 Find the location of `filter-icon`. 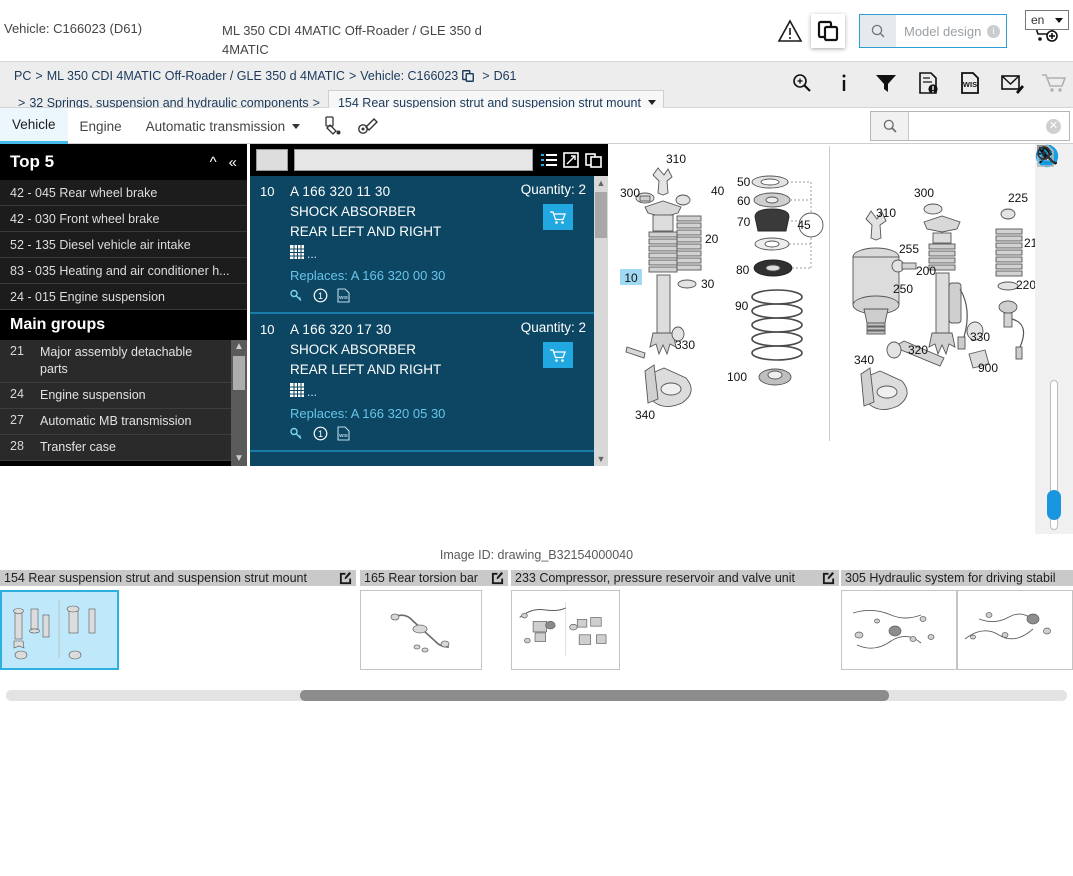

filter-icon is located at coordinates (886, 83).